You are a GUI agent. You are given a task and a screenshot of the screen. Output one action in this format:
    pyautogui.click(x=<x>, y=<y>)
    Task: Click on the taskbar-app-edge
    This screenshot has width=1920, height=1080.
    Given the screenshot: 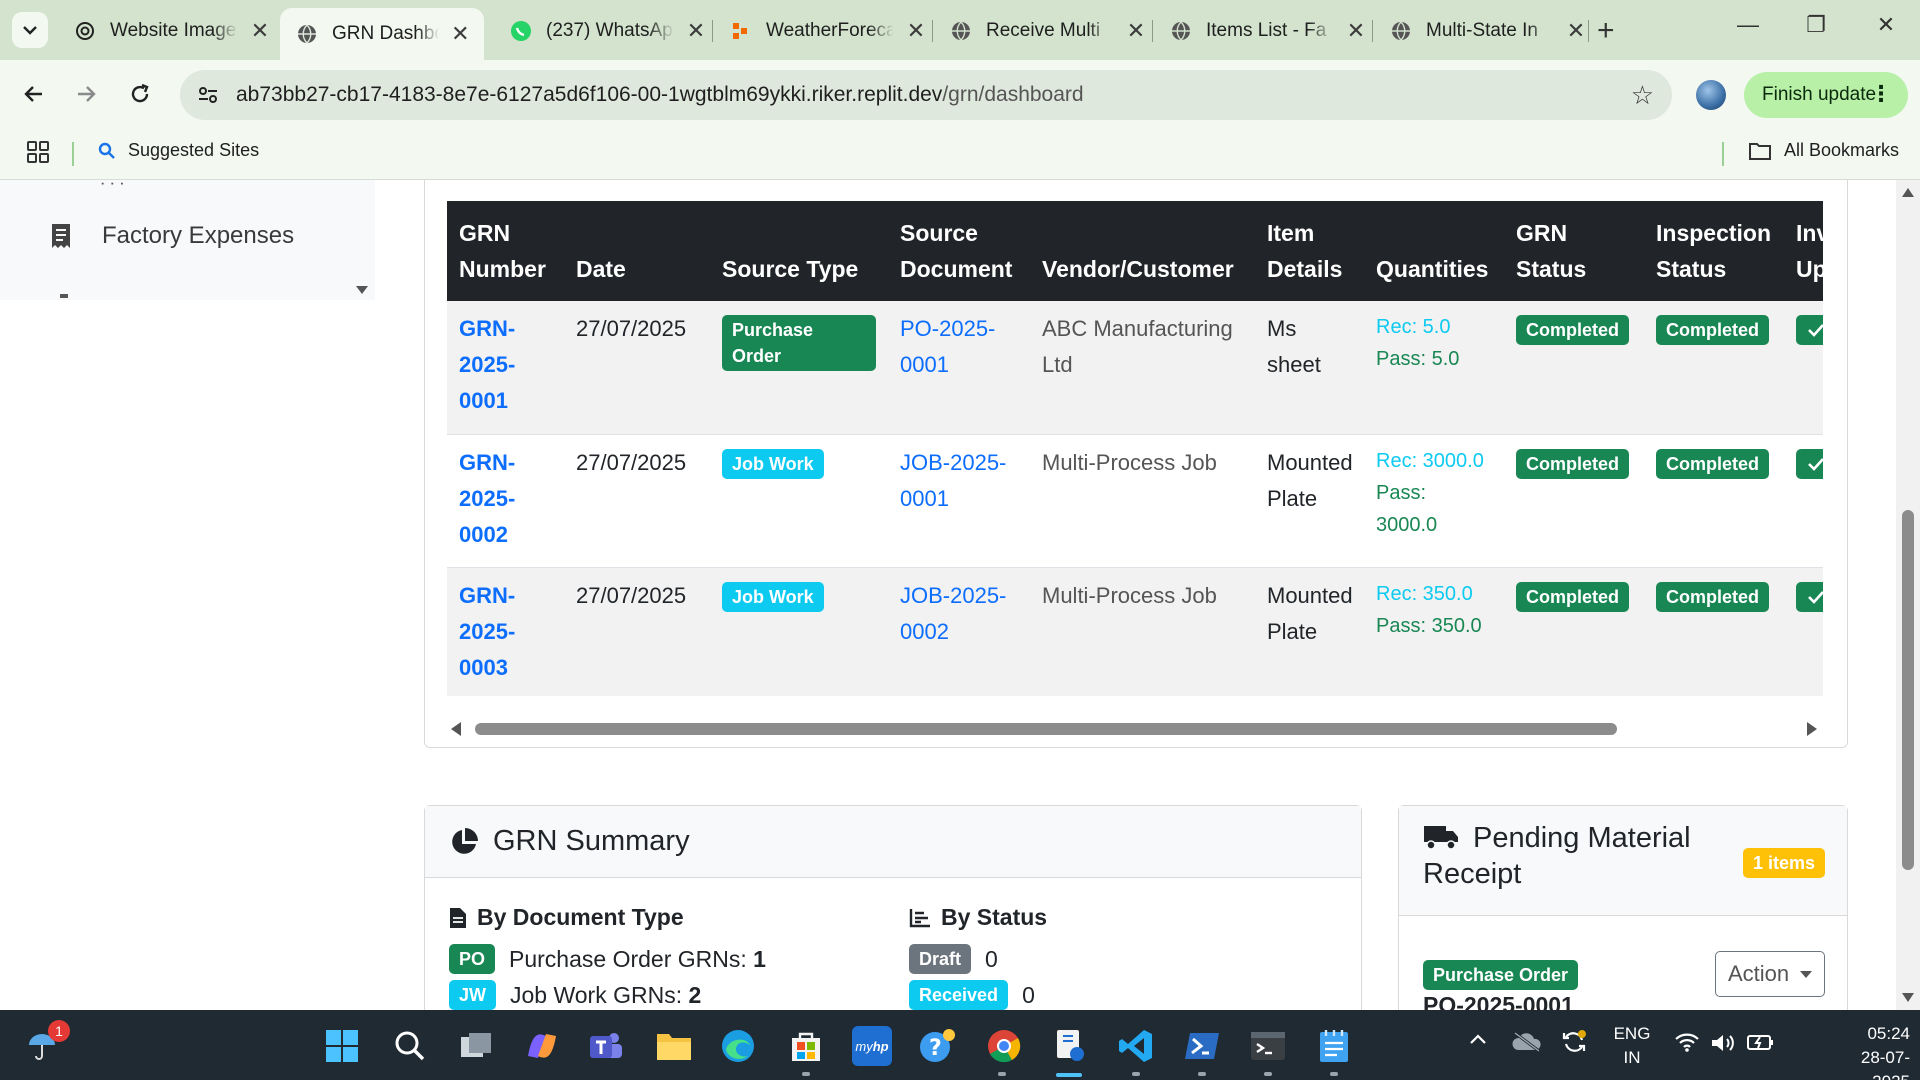 What is the action you would take?
    pyautogui.click(x=738, y=1046)
    